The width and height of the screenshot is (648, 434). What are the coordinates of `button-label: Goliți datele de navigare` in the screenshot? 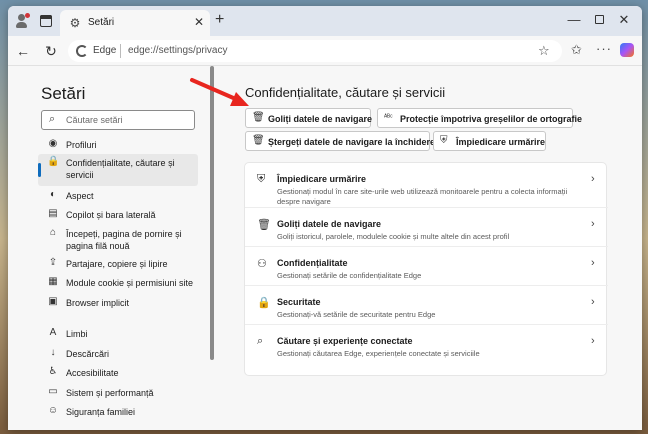 It's located at (320, 119).